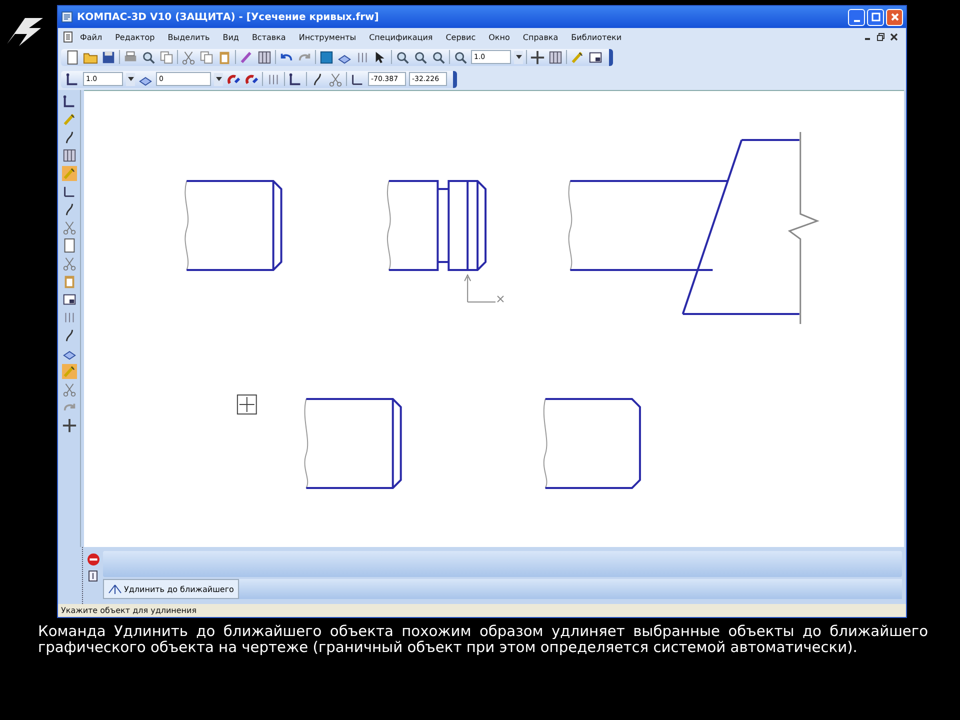  I want to click on menu-item: Редактор, so click(135, 37).